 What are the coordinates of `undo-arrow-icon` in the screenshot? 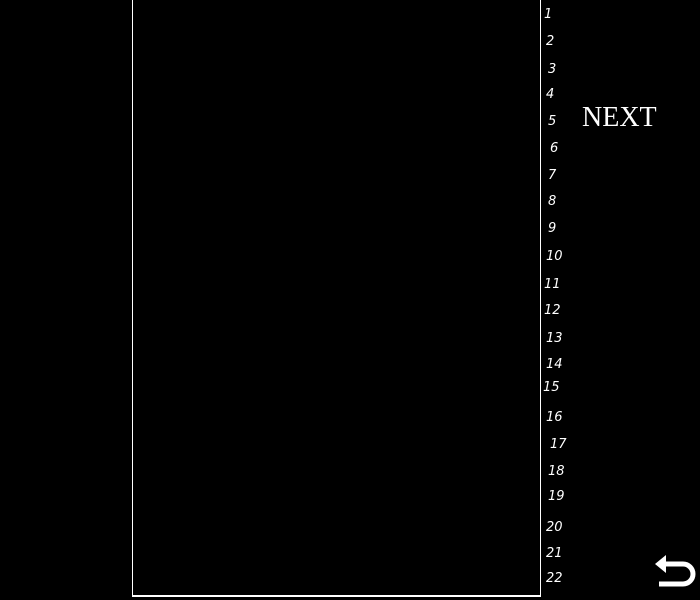 It's located at (675, 571).